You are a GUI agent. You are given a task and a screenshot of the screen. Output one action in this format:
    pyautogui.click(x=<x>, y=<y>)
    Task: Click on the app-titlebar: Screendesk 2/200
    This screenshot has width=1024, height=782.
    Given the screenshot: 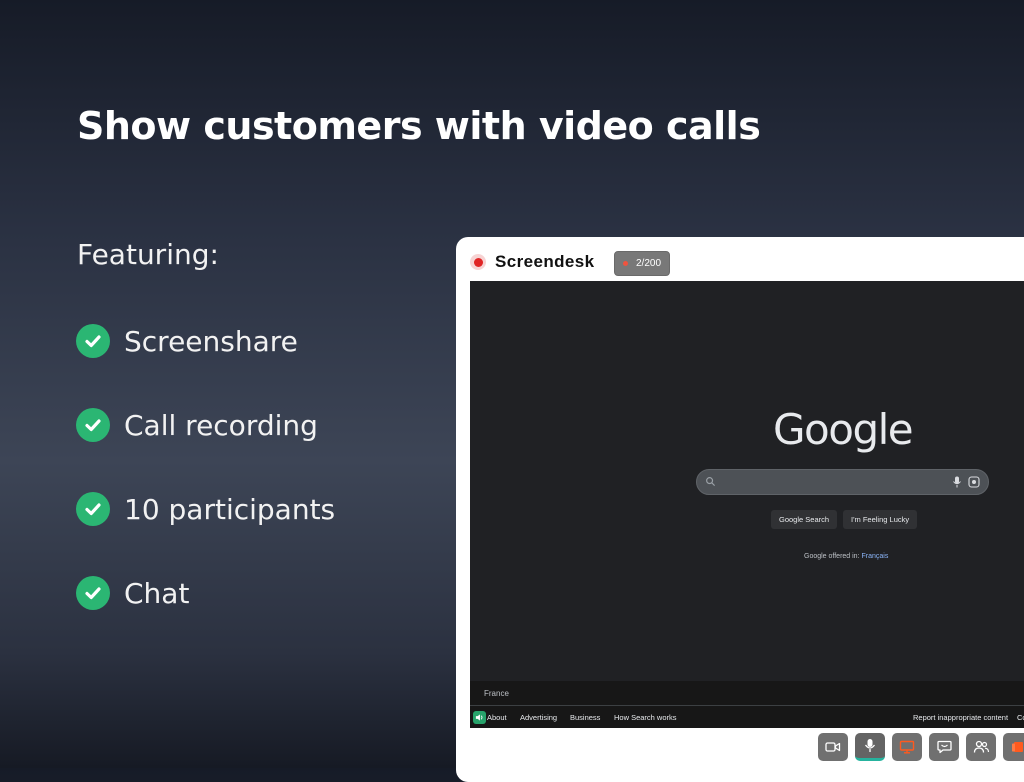 What is the action you would take?
    pyautogui.click(x=740, y=258)
    